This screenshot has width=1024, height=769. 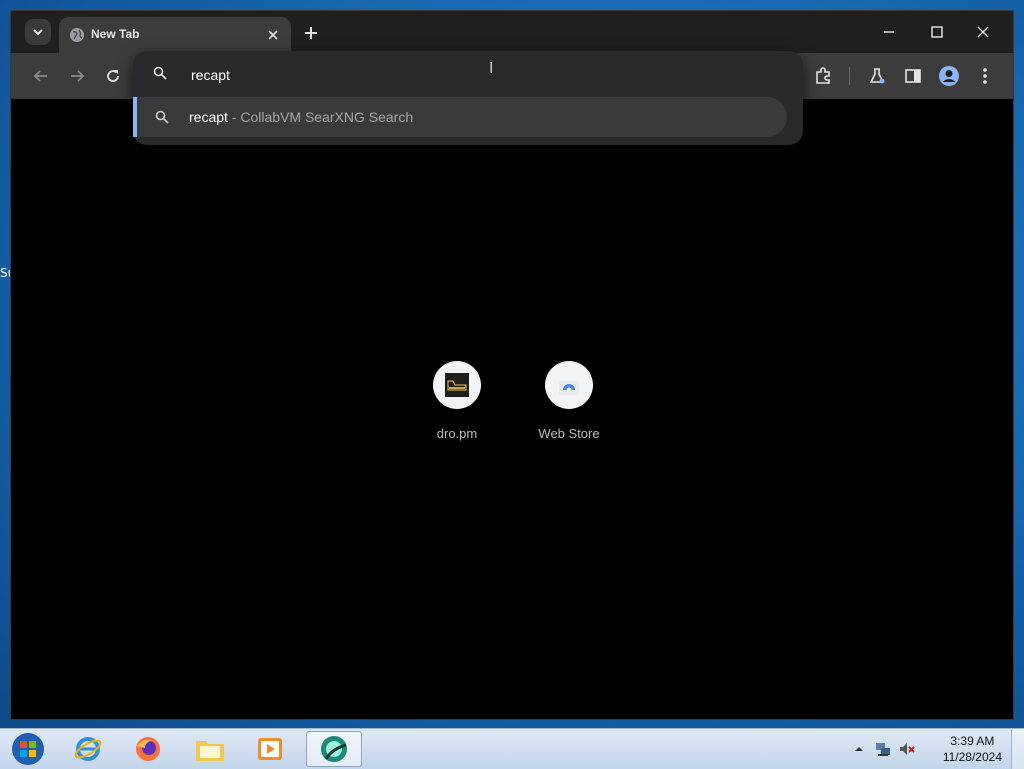 What do you see at coordinates (972, 749) in the screenshot?
I see `clock: 3:39 AM 11/28/2024` at bounding box center [972, 749].